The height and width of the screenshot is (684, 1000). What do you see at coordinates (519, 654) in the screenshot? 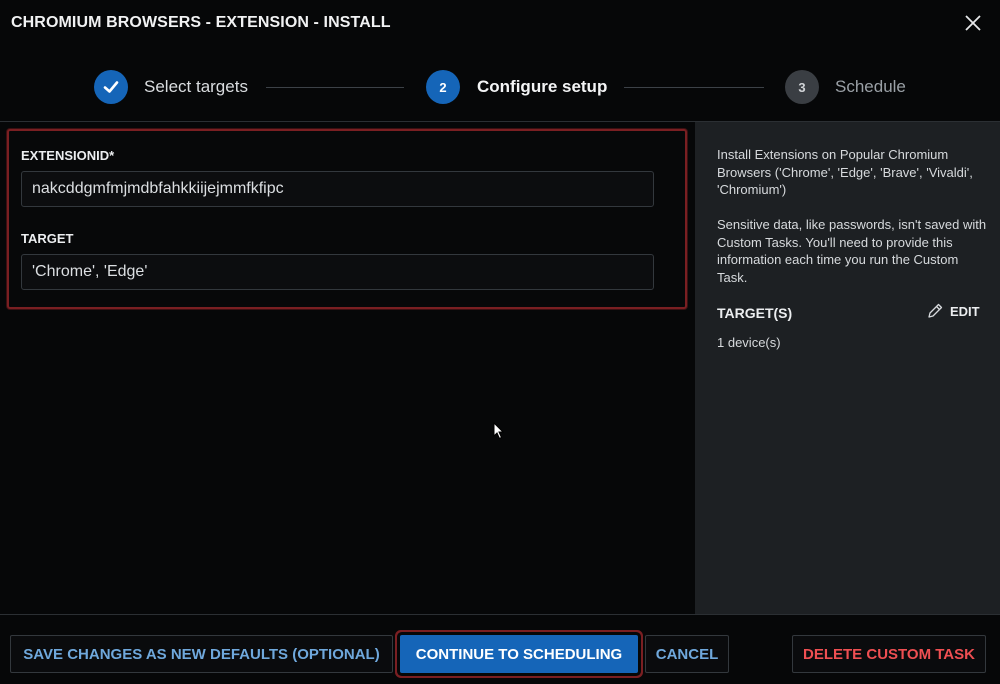
I see `continue-to-scheduling-button: CONTINUE TO SCHEDULING` at bounding box center [519, 654].